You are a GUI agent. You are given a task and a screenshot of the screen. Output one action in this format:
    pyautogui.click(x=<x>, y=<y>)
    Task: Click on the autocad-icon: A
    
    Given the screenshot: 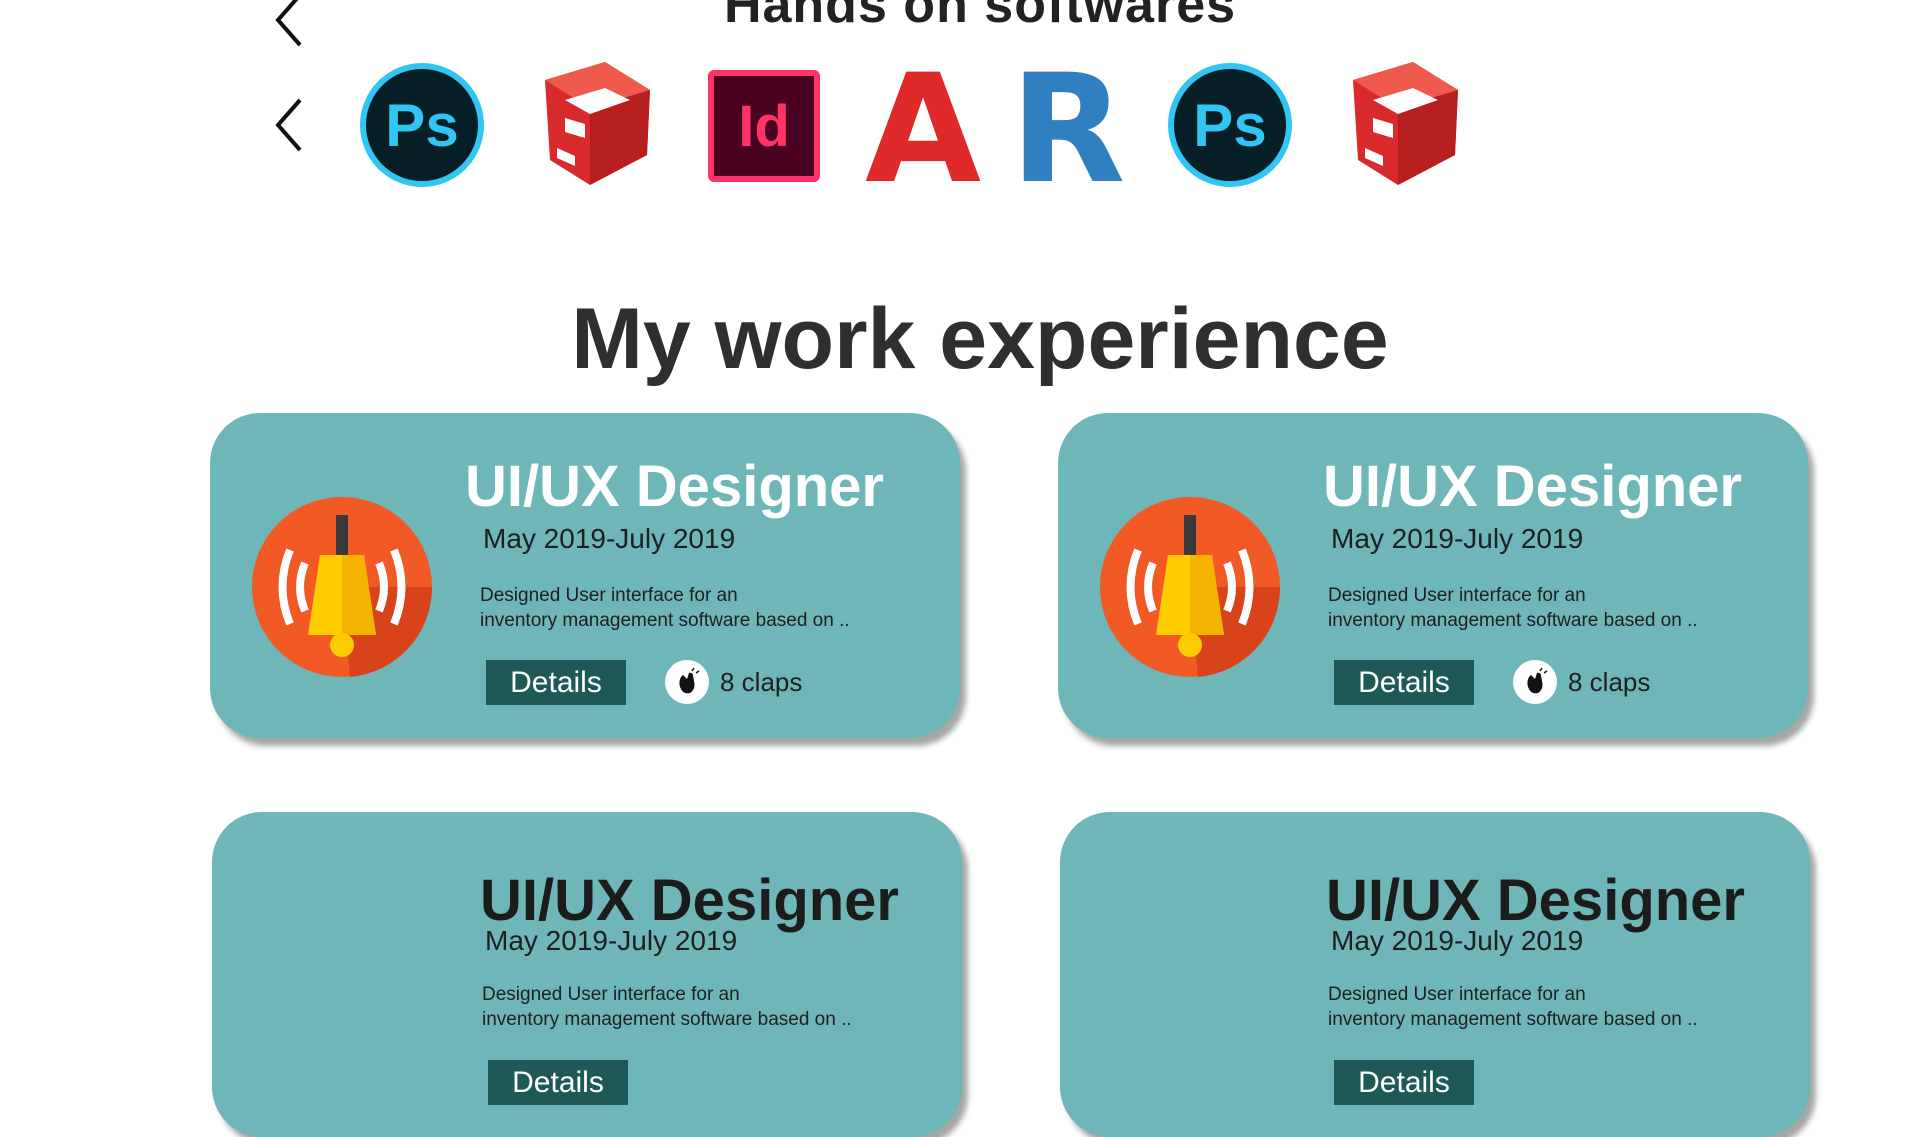 What is the action you would take?
    pyautogui.click(x=923, y=130)
    